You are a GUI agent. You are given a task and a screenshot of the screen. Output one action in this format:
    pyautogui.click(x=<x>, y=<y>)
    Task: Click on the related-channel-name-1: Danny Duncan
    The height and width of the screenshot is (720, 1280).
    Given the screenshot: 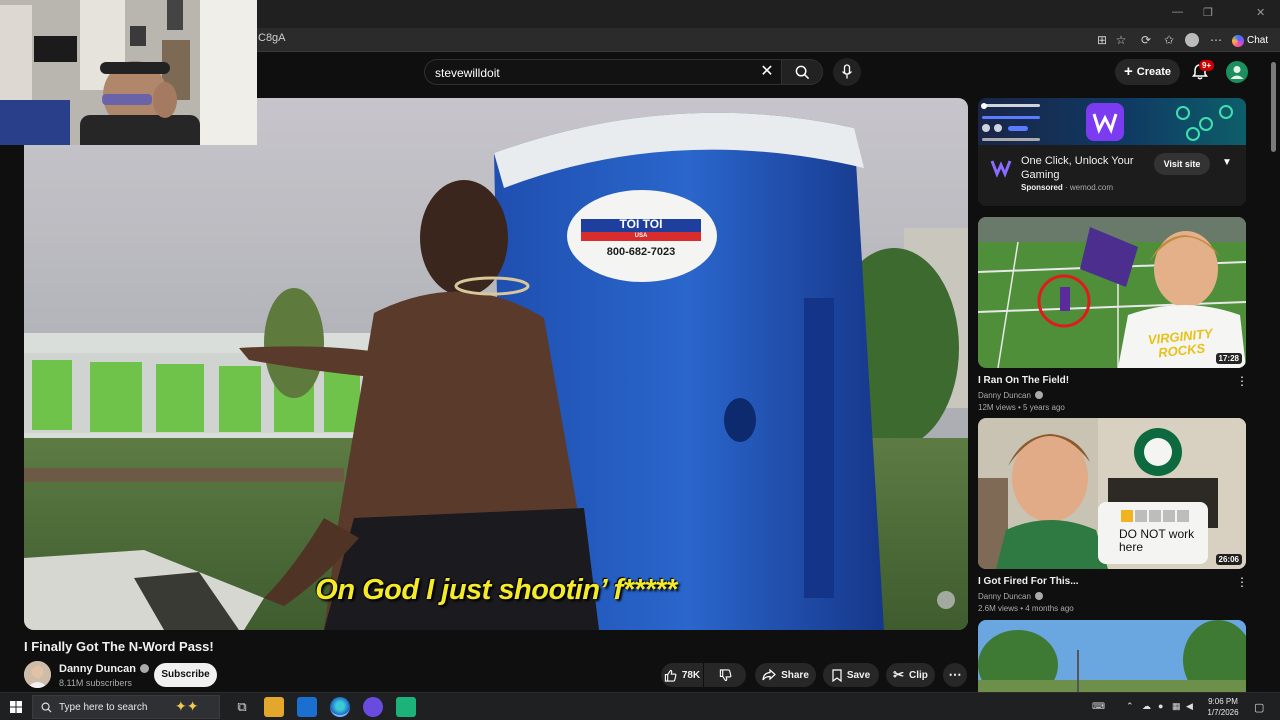 What is the action you would take?
    pyautogui.click(x=1004, y=395)
    